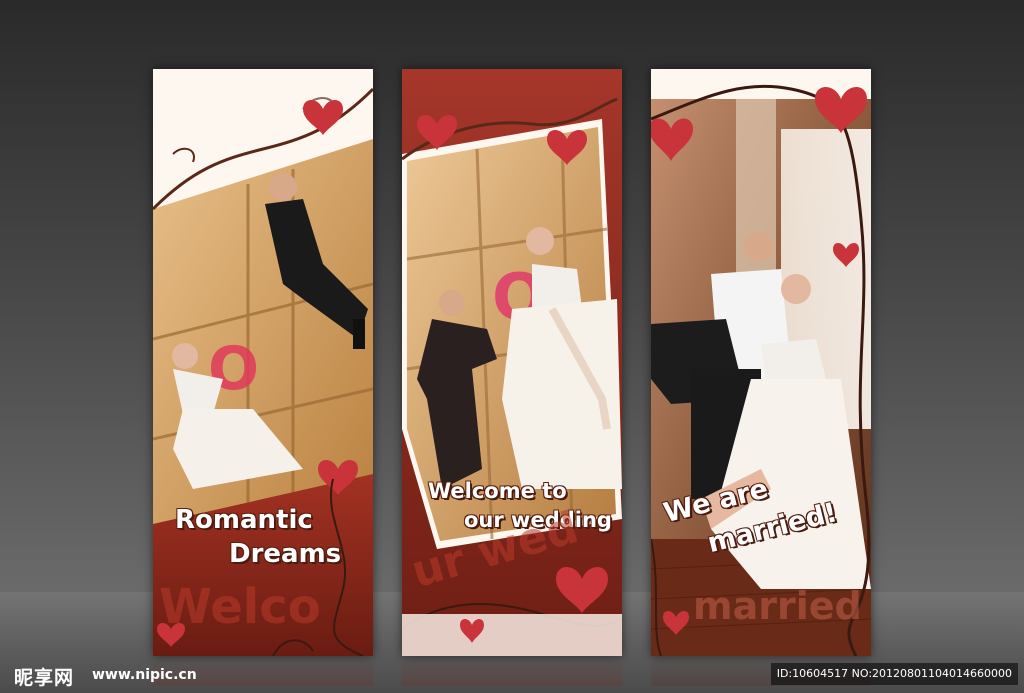 Image resolution: width=1024 pixels, height=693 pixels. I want to click on banner-2-reflection, so click(512, 671).